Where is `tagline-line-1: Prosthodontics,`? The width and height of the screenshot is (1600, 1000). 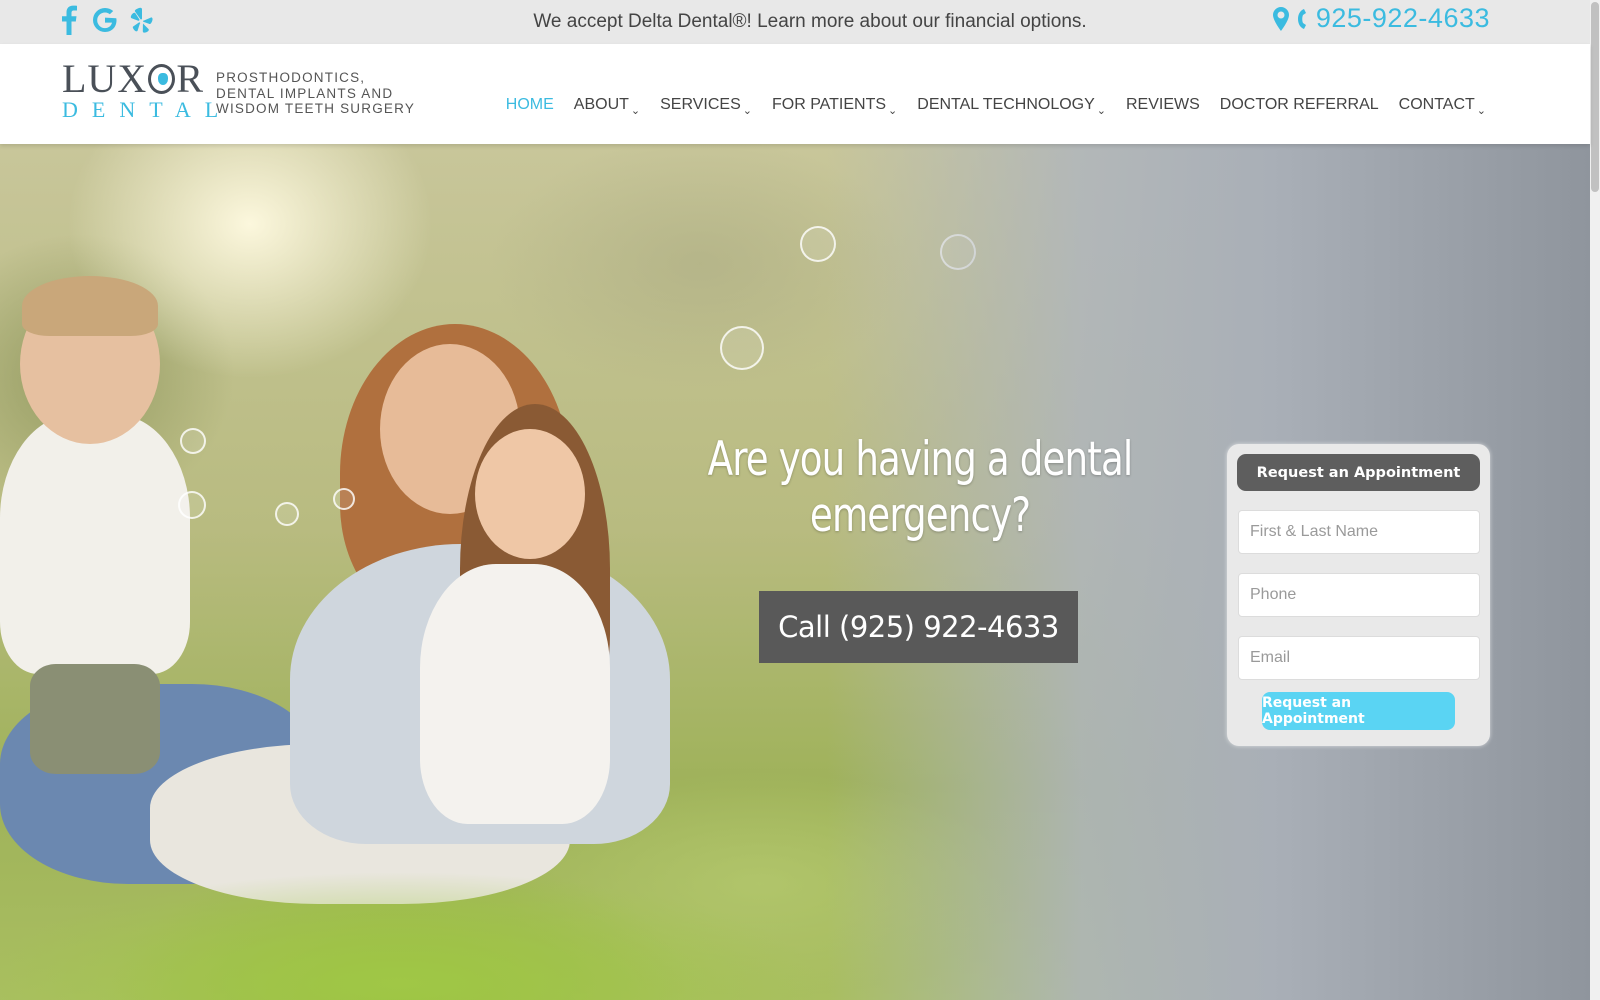
tagline-line-1: Prosthodontics, is located at coordinates (291, 77).